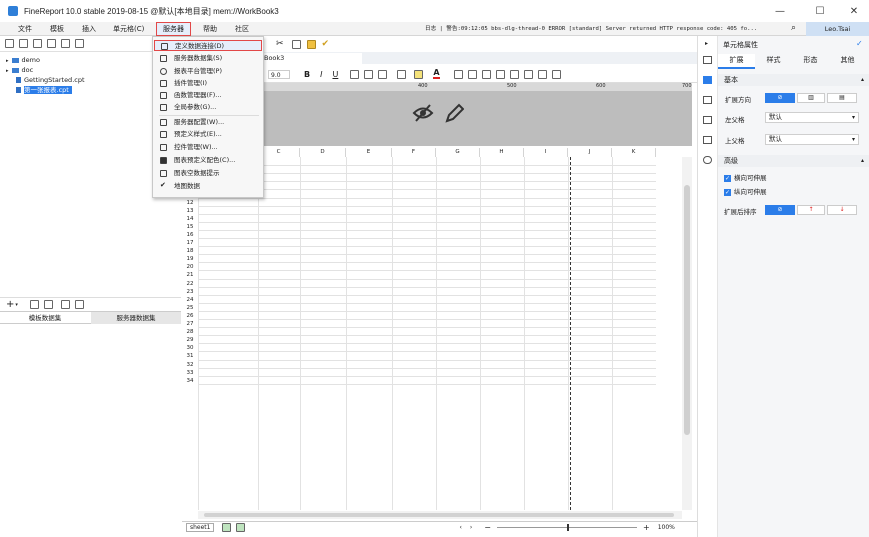  I want to click on maximize-button: ☐, so click(820, 11).